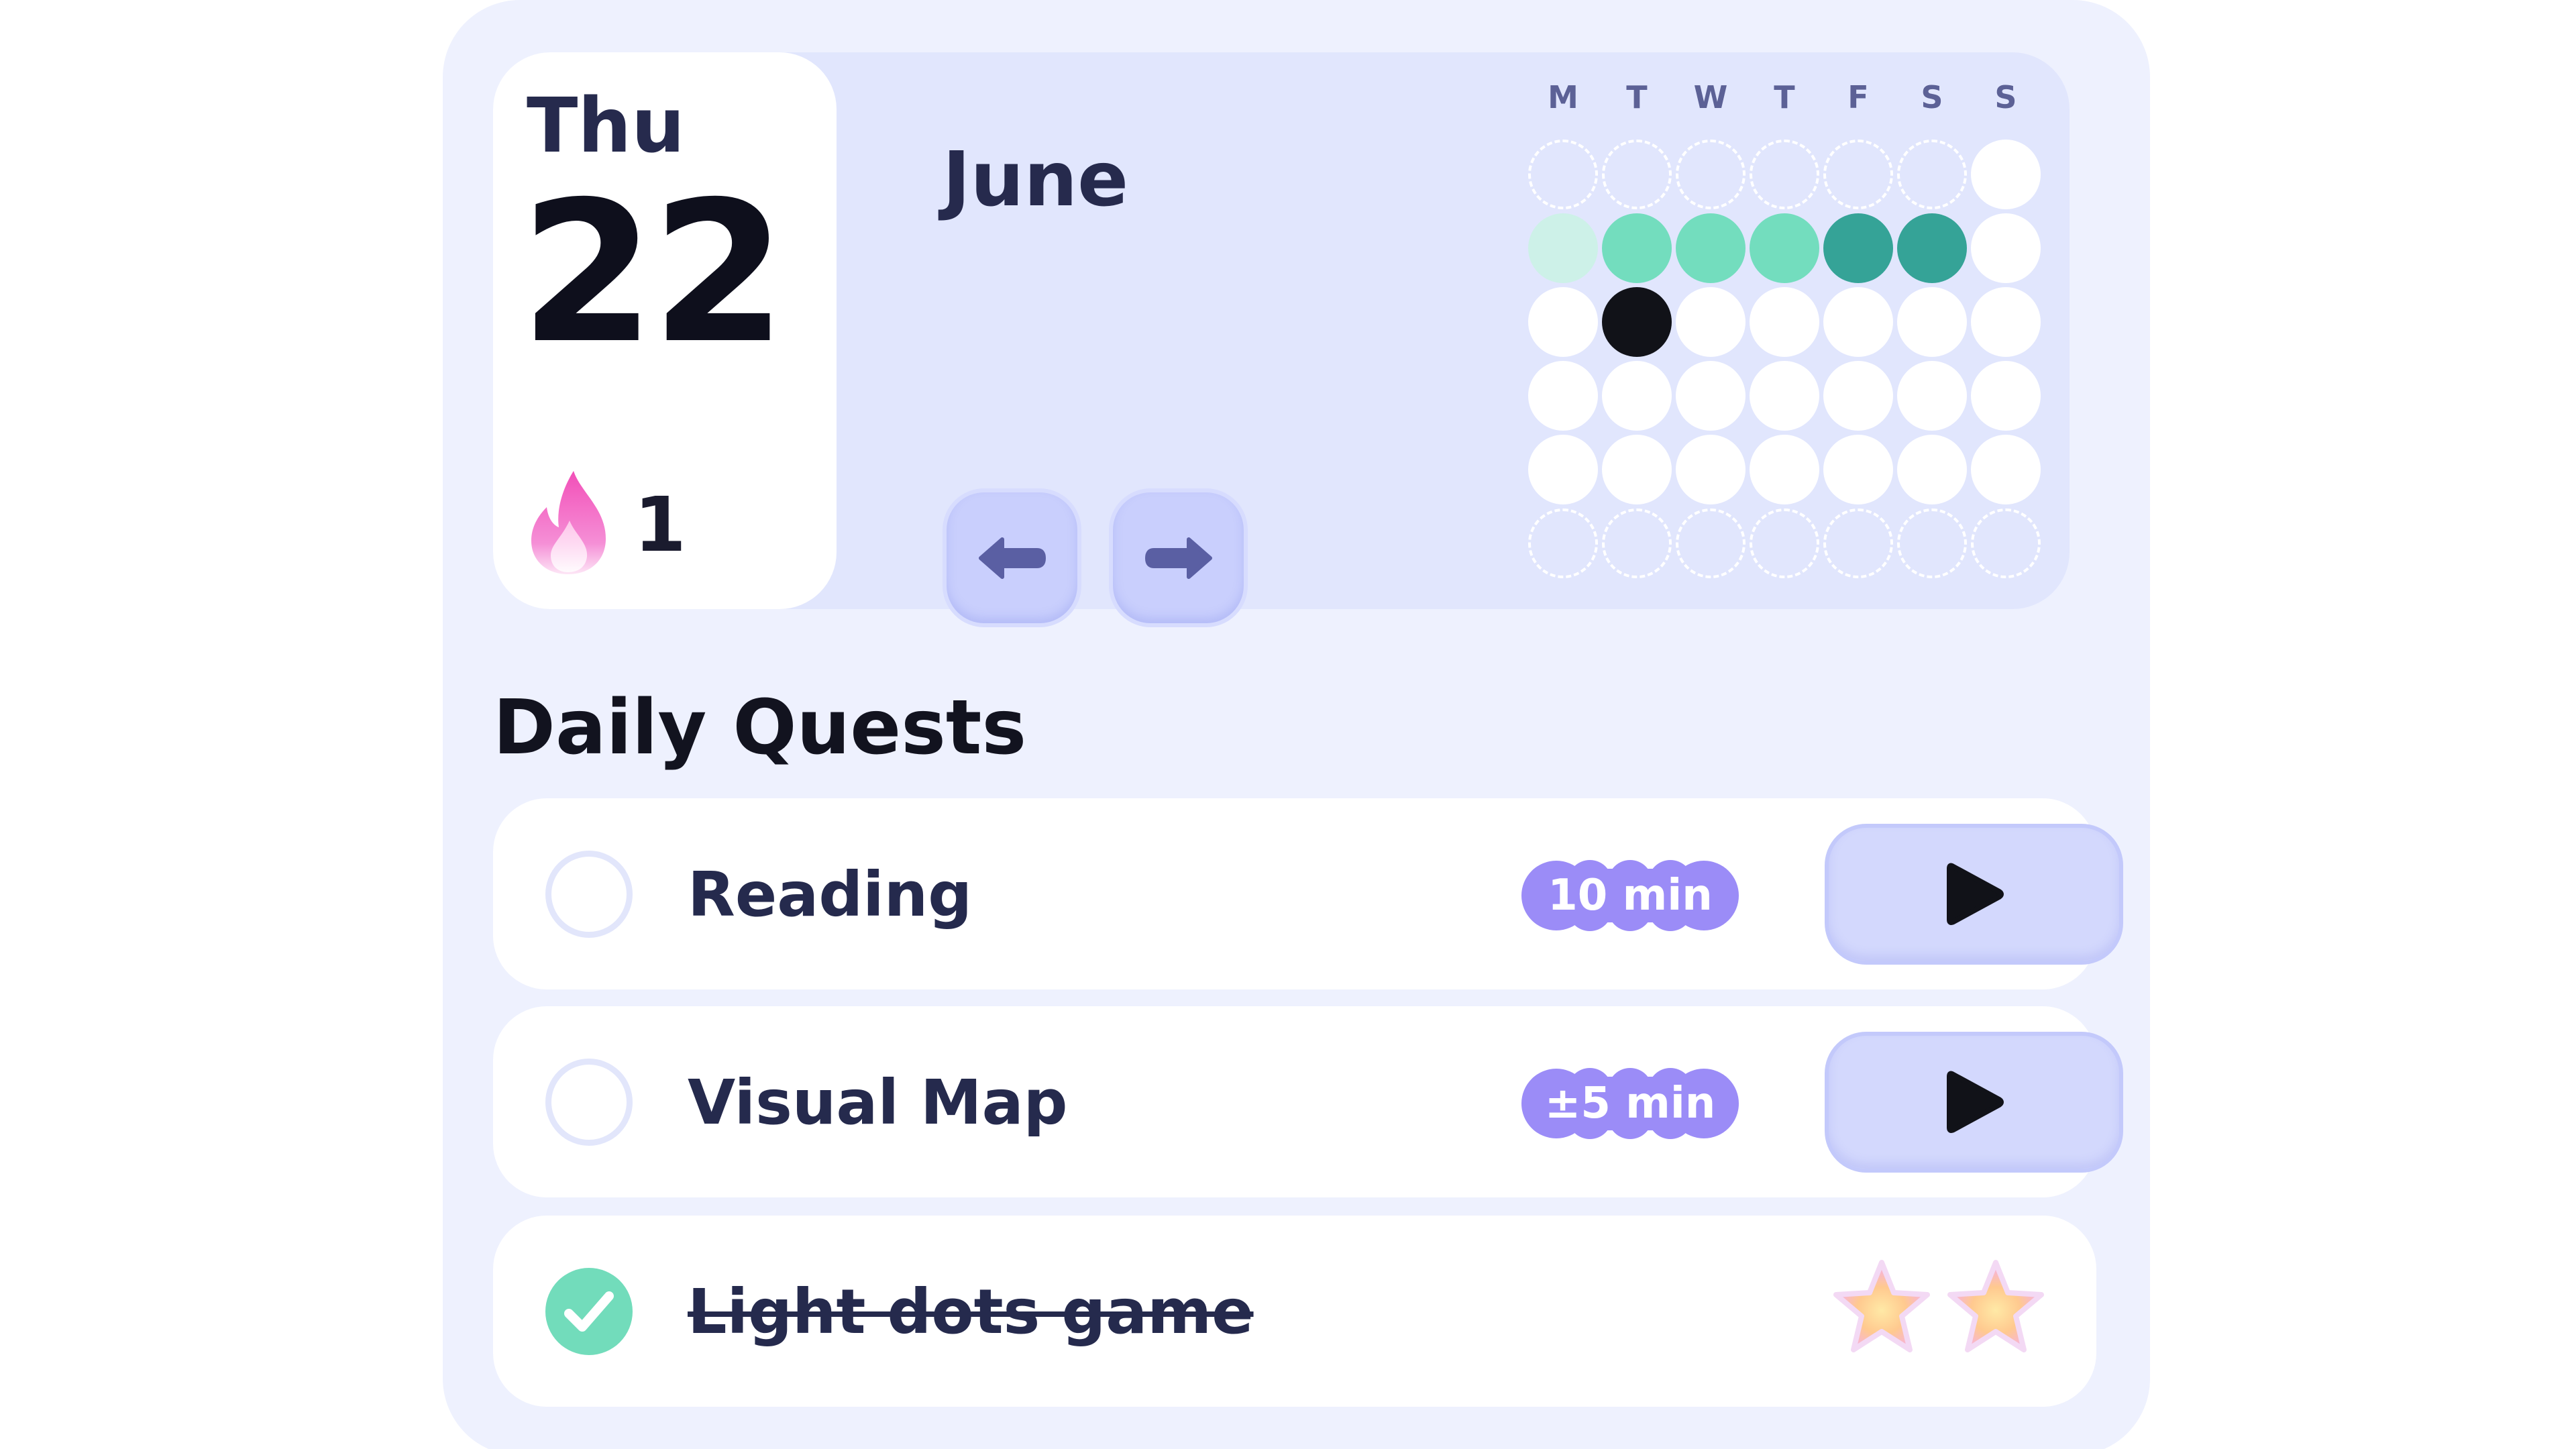 This screenshot has height=1449, width=2576. Describe the element at coordinates (1308, 893) in the screenshot. I see `quest-item-reading: Reading 10 min` at that location.